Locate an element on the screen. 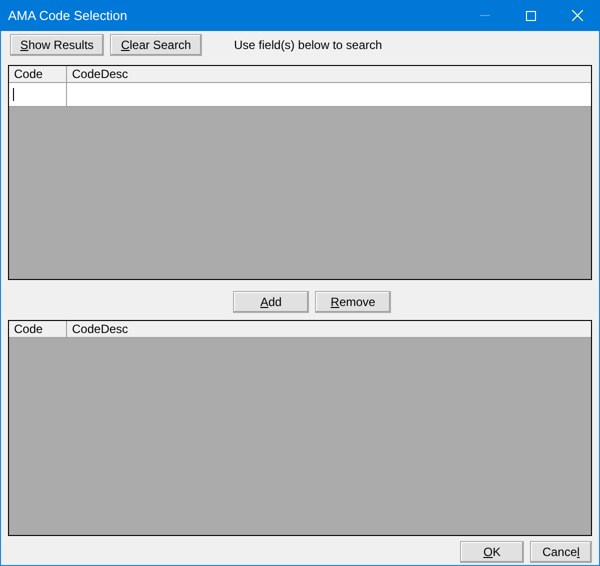 This screenshot has width=600, height=566. toolbar-button: Clear Search is located at coordinates (156, 45).